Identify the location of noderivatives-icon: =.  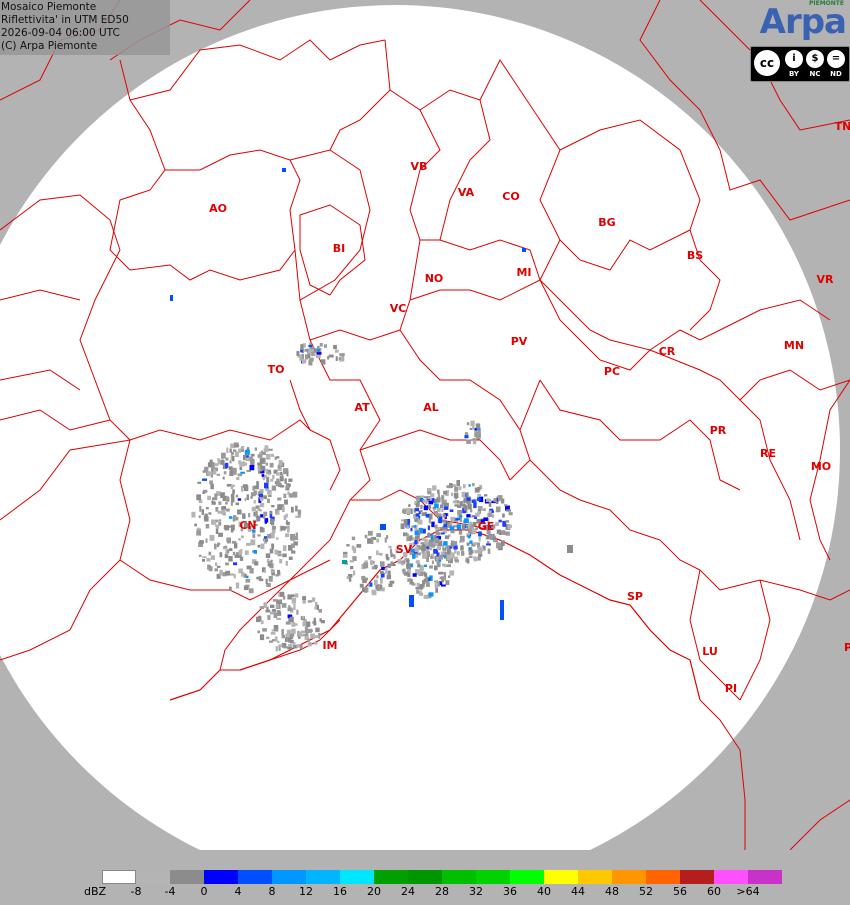
(836, 59).